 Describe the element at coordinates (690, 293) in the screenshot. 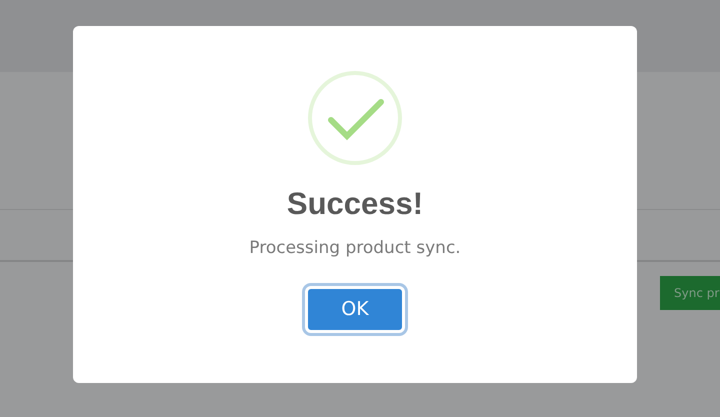

I see `sync-products-button: Sync pr` at that location.